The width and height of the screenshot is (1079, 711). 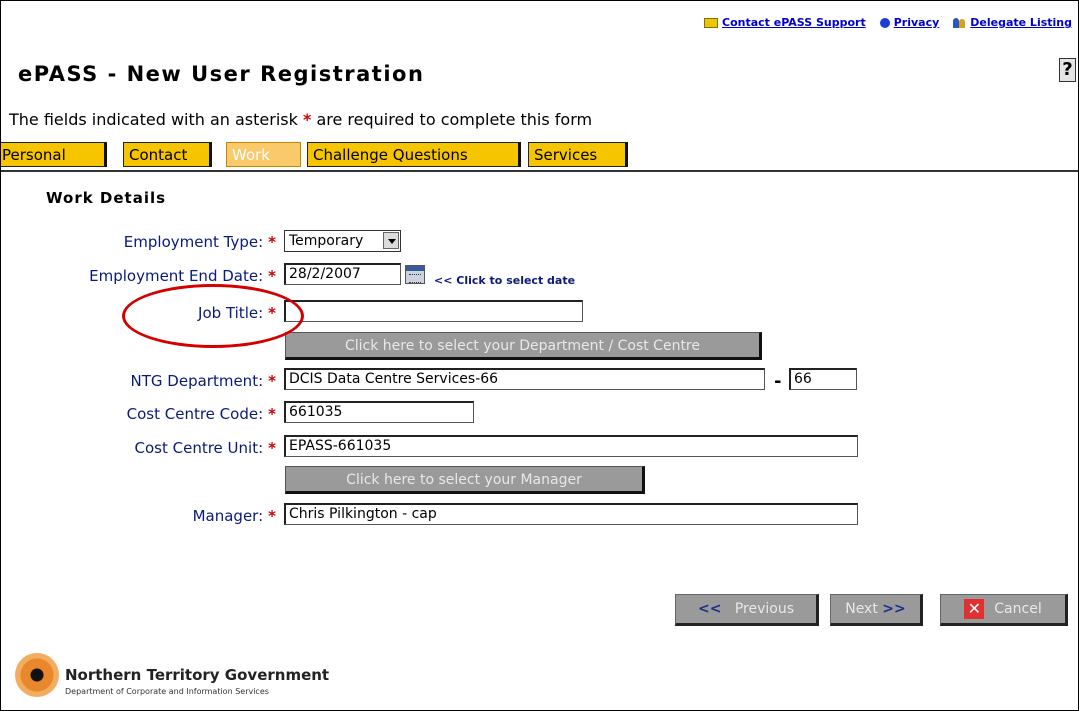 I want to click on previous-button: << Previous, so click(x=747, y=610).